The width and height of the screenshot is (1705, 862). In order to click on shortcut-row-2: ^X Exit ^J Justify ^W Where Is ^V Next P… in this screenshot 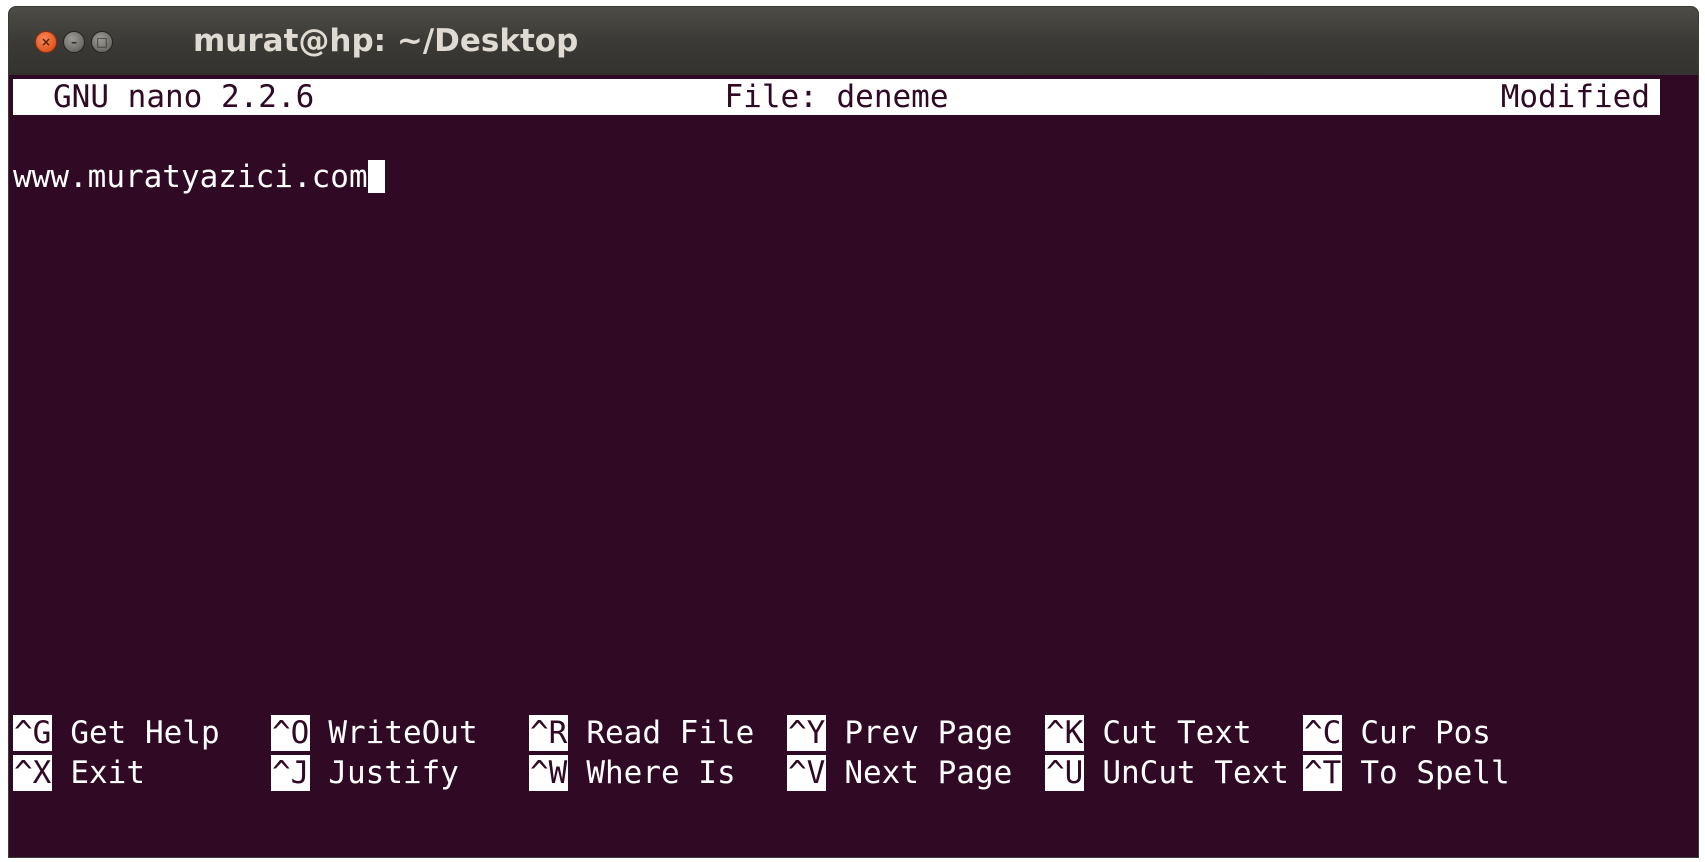, I will do `click(843, 773)`.